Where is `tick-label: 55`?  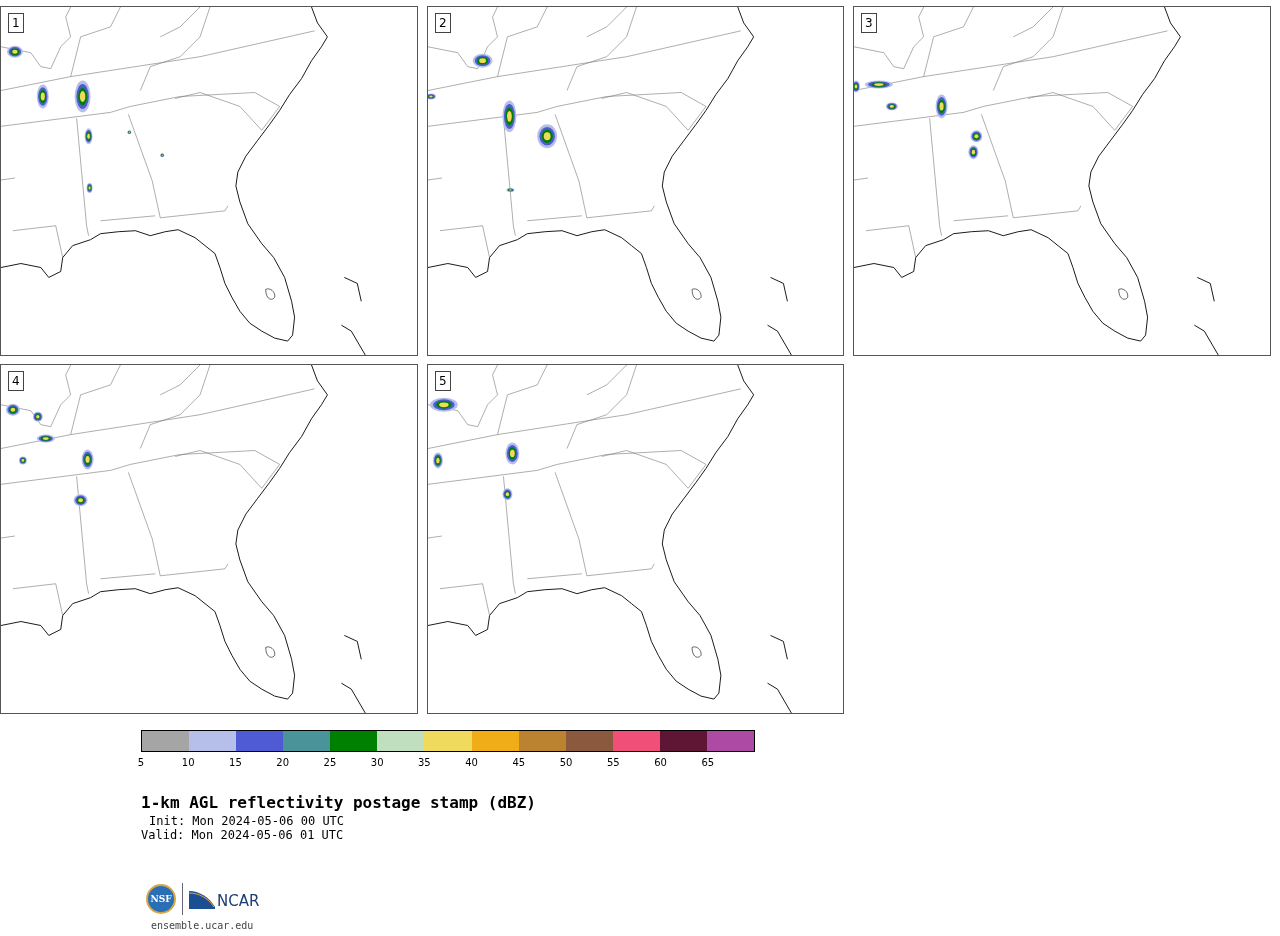
tick-label: 55 is located at coordinates (613, 762).